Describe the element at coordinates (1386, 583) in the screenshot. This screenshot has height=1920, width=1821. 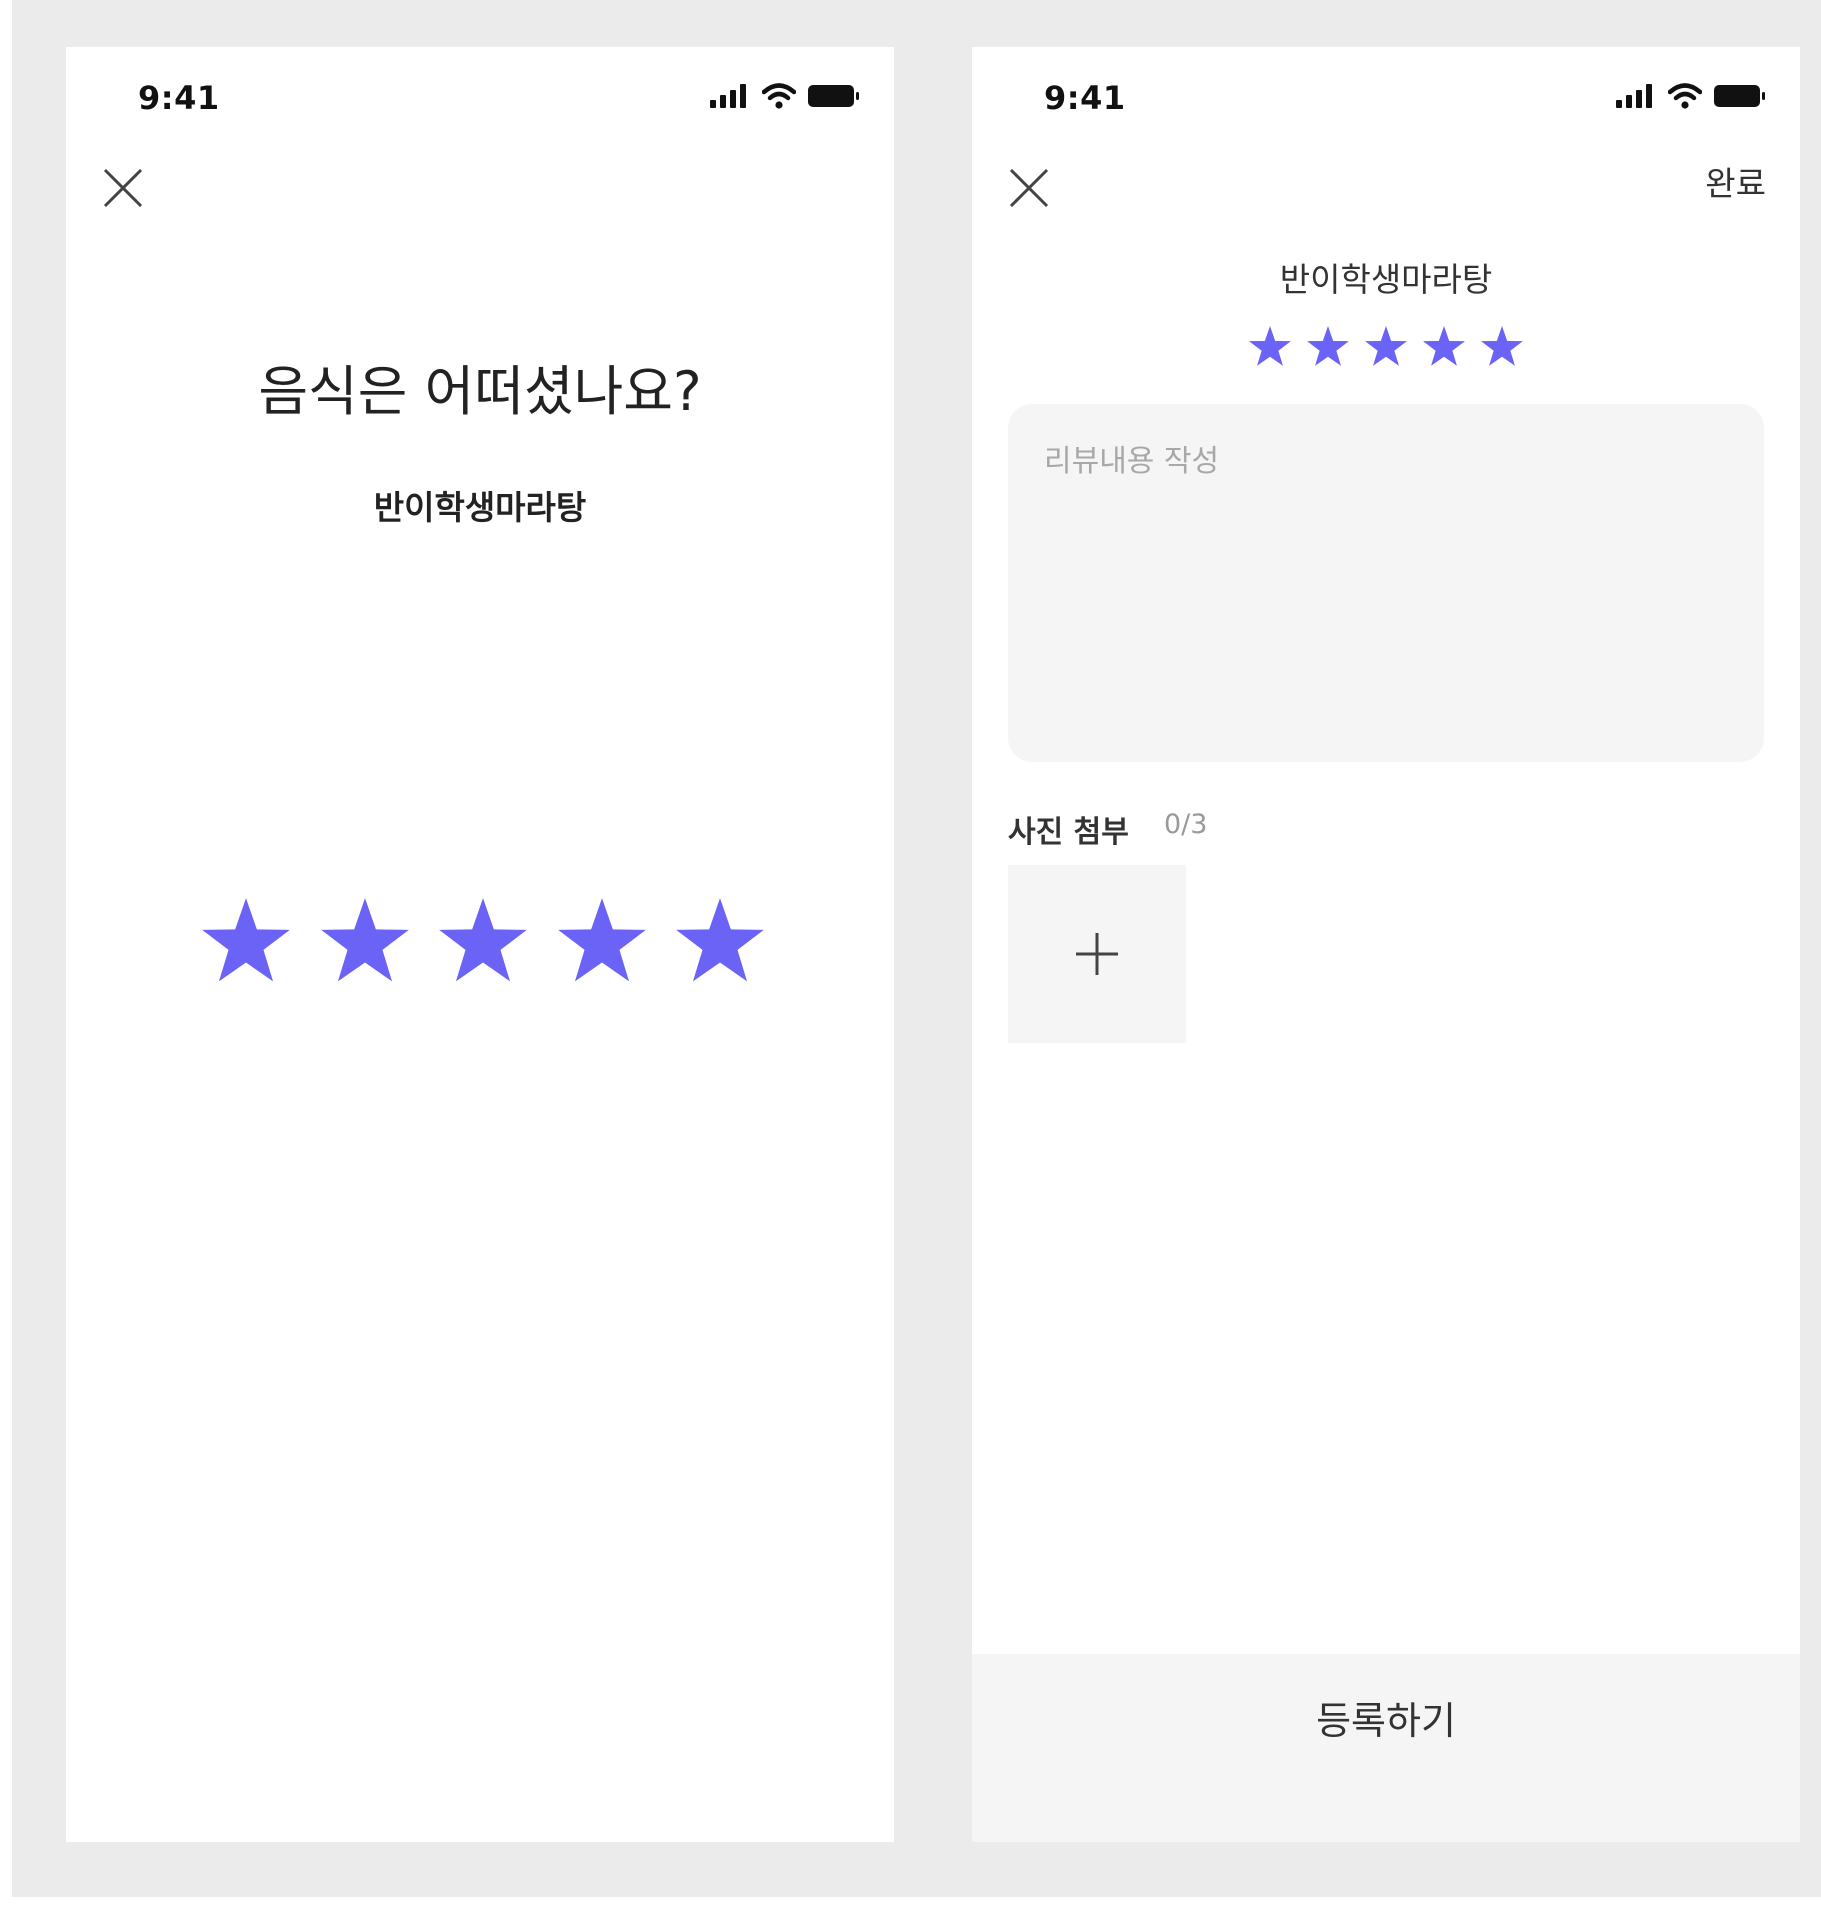
I see `review-textarea` at that location.